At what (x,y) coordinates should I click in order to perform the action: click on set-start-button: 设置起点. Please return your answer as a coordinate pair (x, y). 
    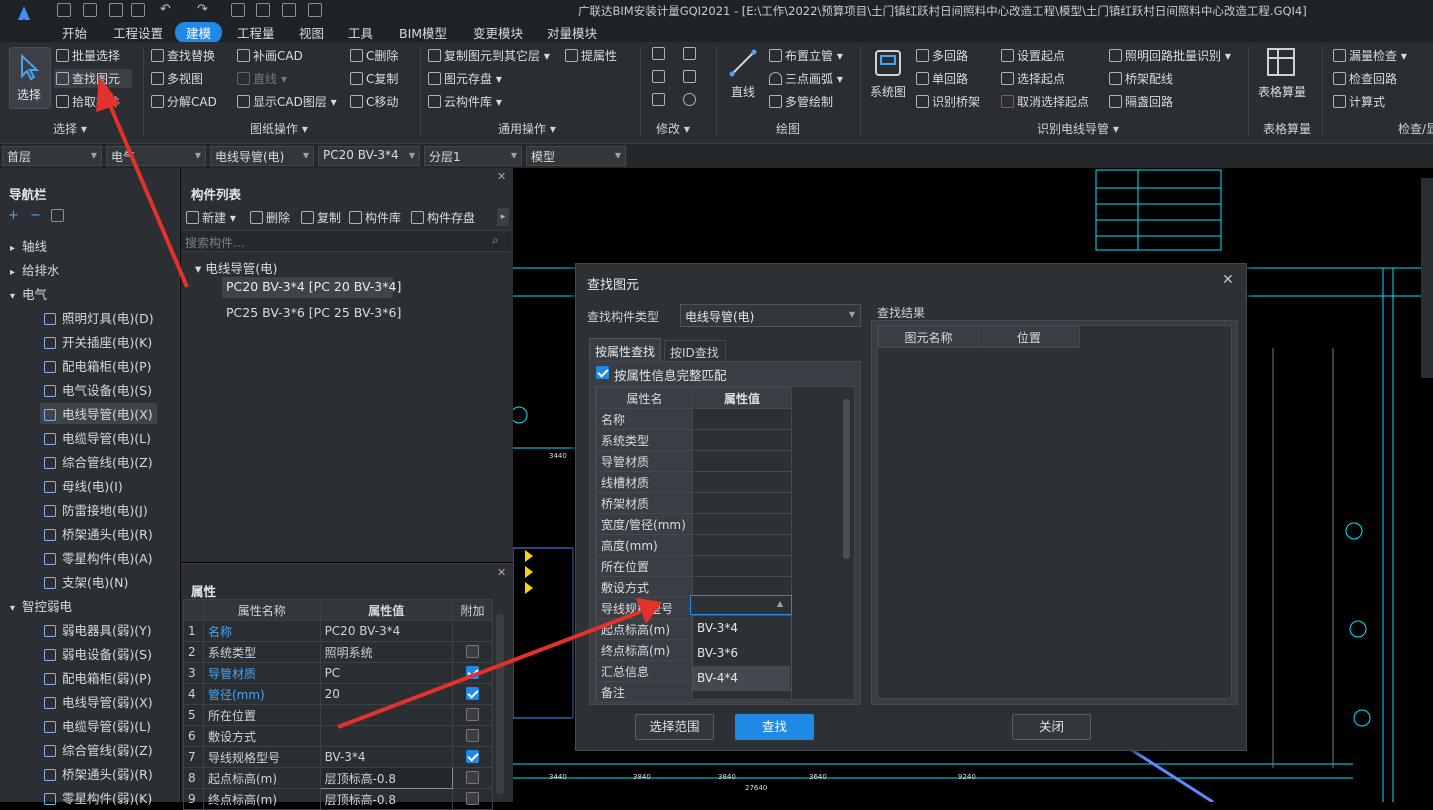
    Looking at the image, I should click on (1033, 55).